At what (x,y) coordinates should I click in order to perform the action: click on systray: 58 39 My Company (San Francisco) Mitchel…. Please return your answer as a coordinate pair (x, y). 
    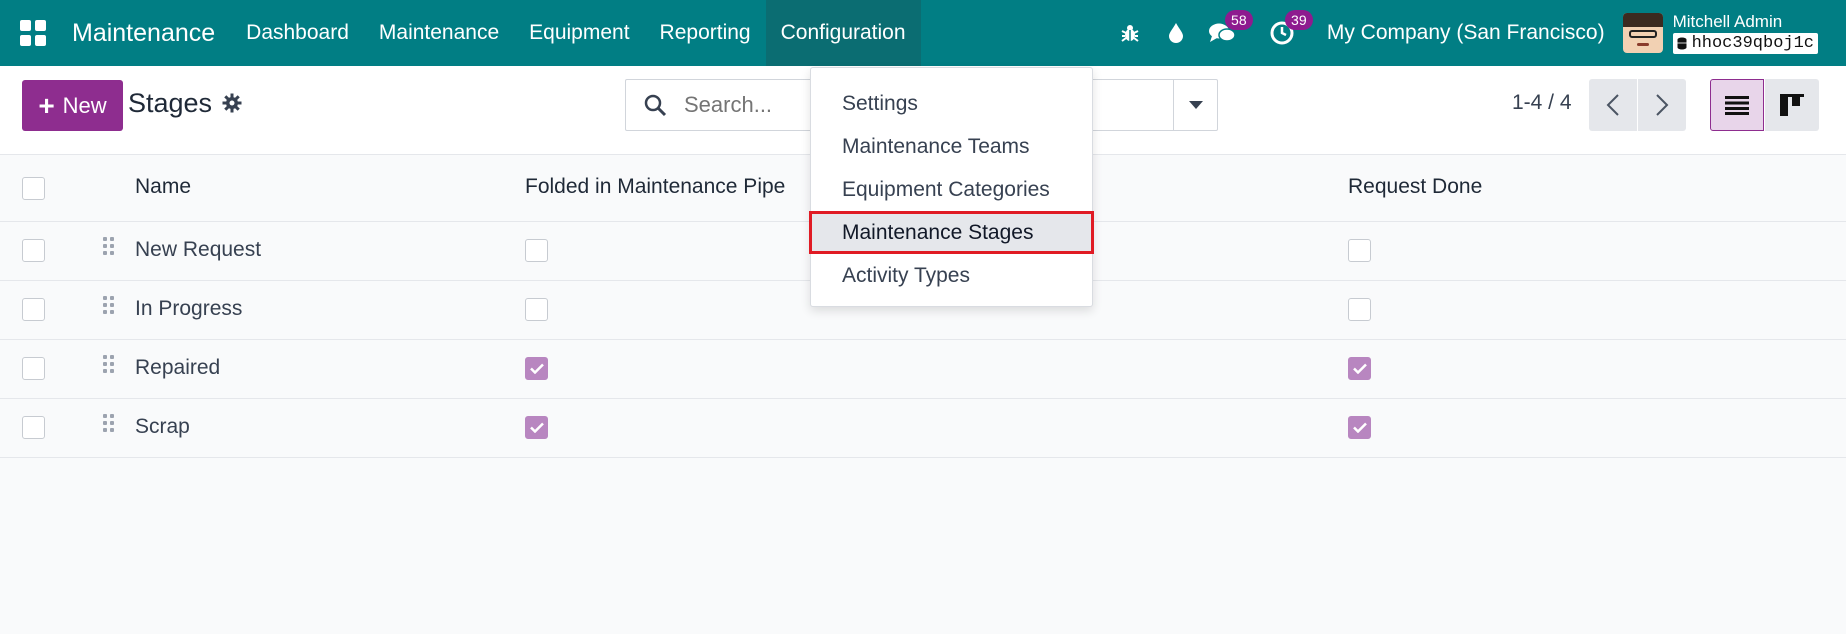
    Looking at the image, I should click on (1476, 33).